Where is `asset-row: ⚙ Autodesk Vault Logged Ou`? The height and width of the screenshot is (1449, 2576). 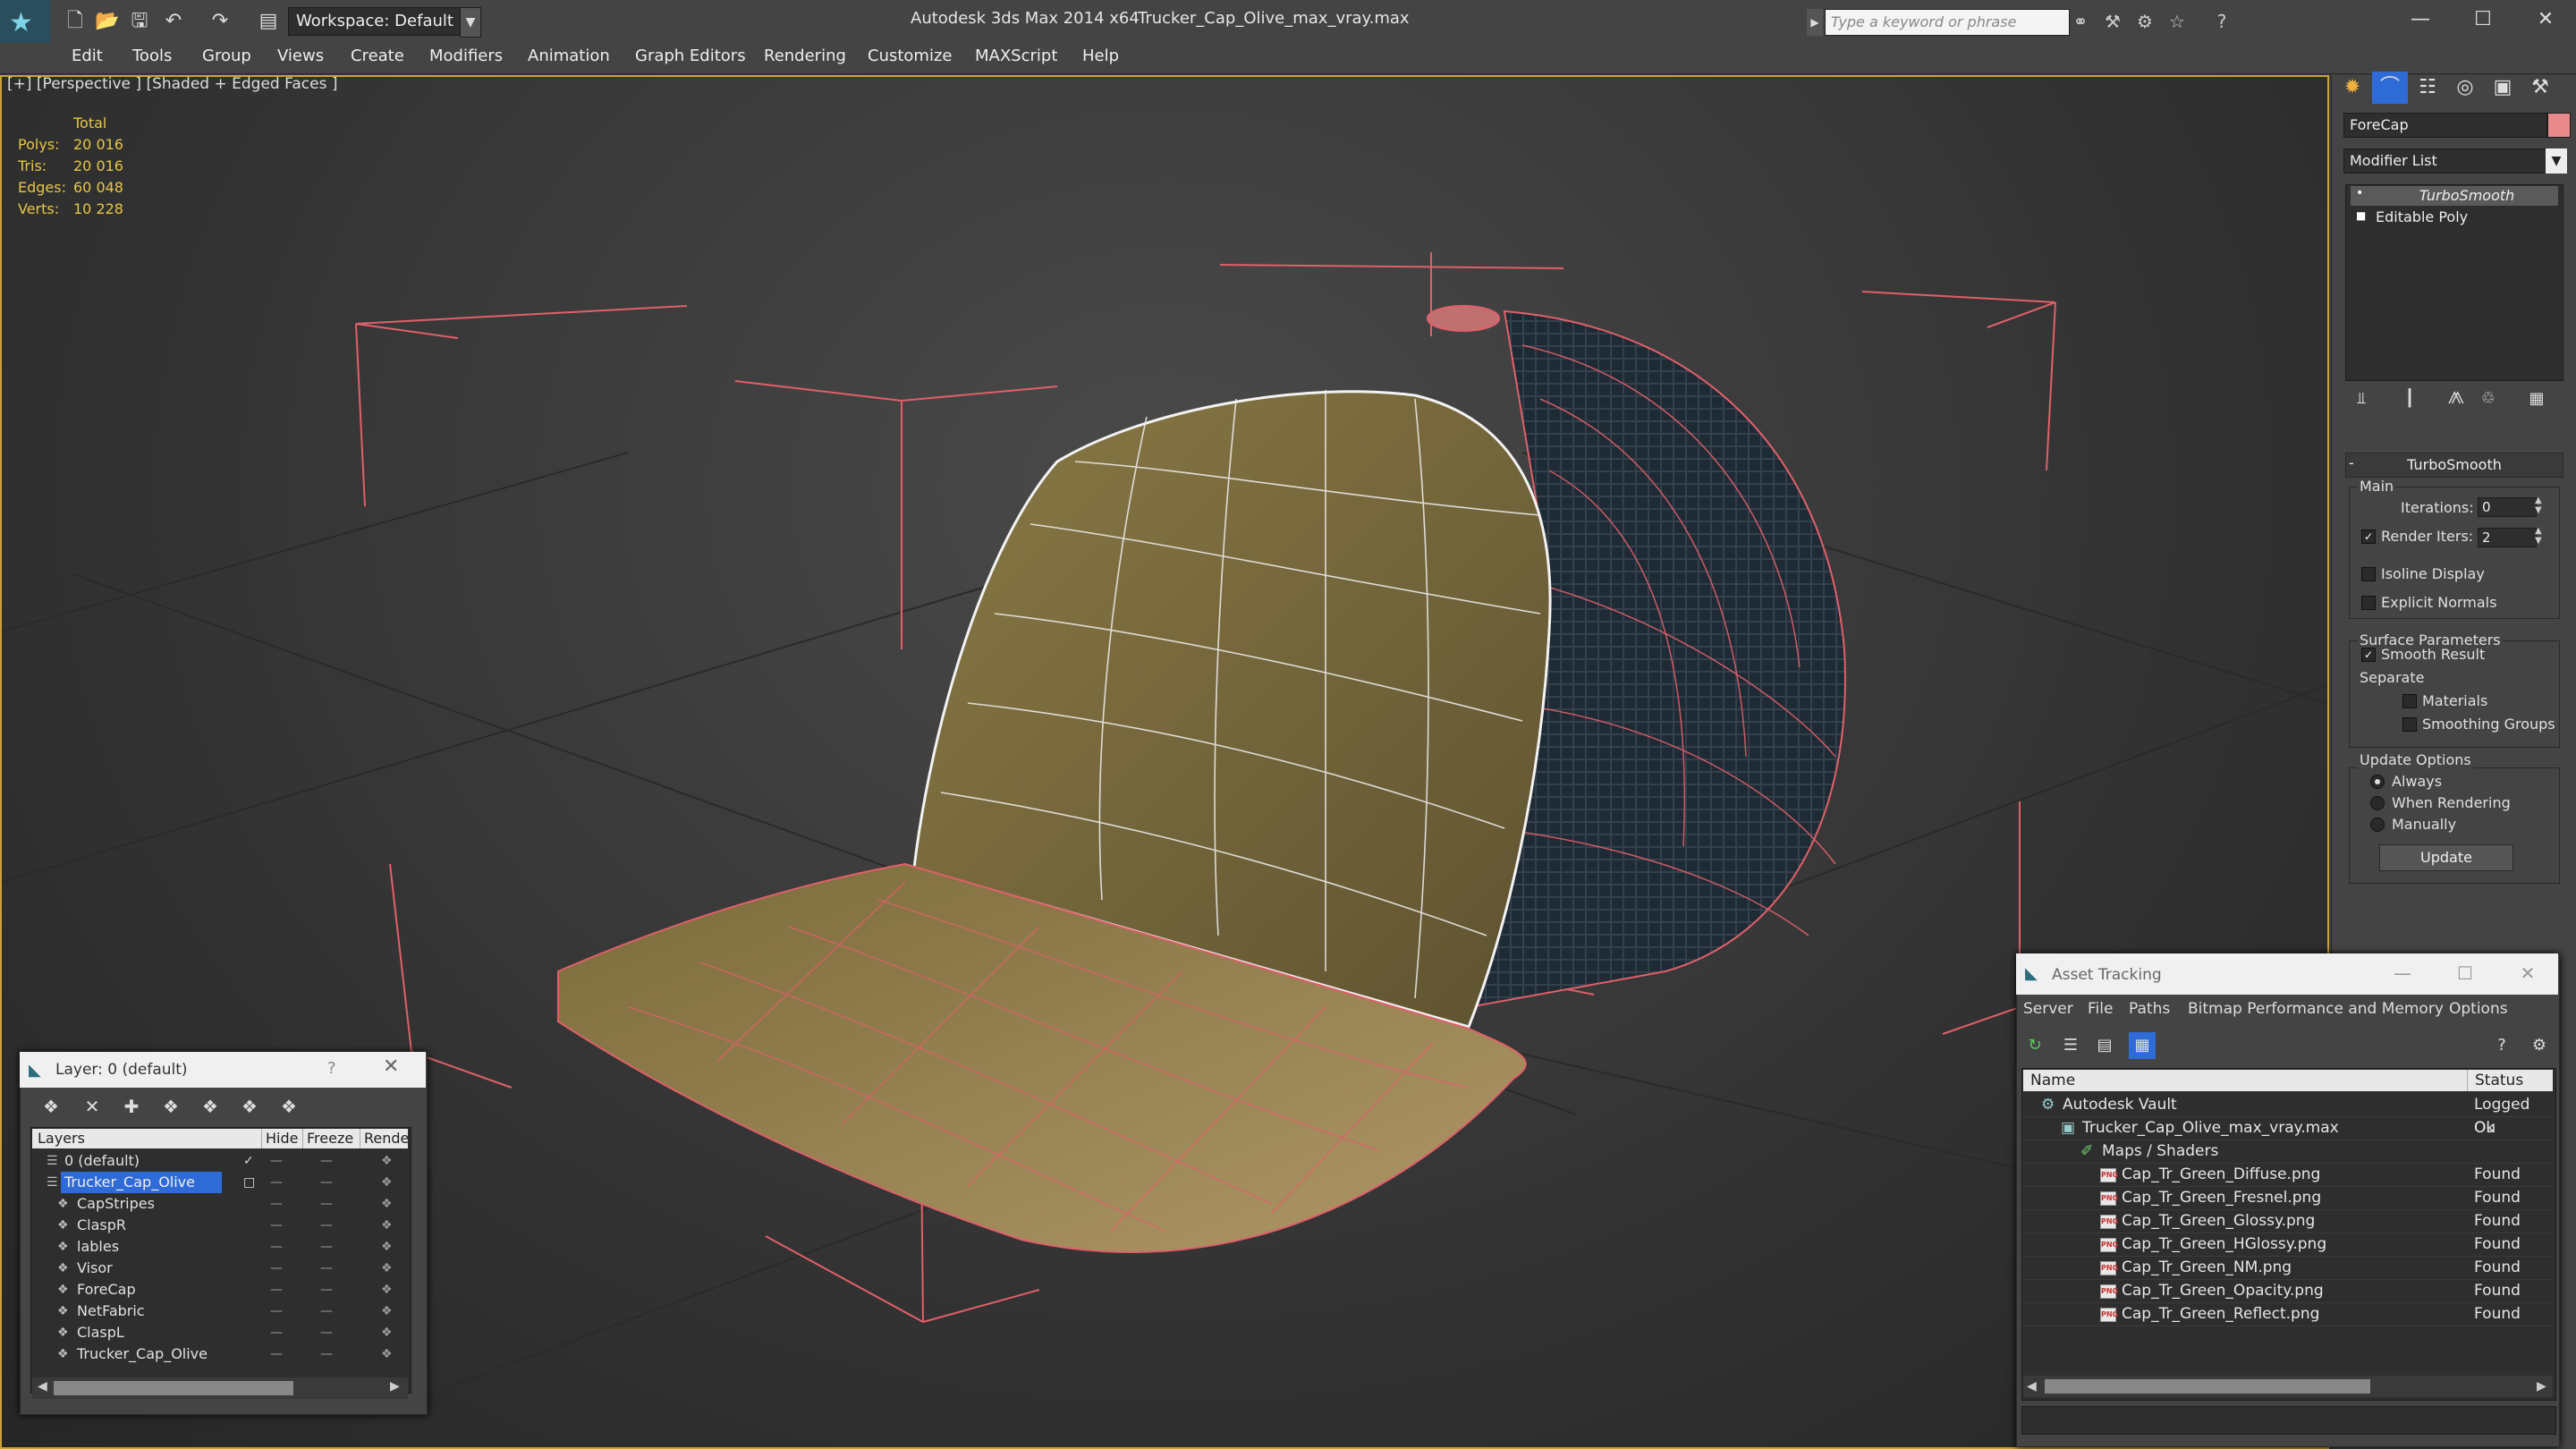 asset-row: ⚙ Autodesk Vault Logged Ou is located at coordinates (2288, 1115).